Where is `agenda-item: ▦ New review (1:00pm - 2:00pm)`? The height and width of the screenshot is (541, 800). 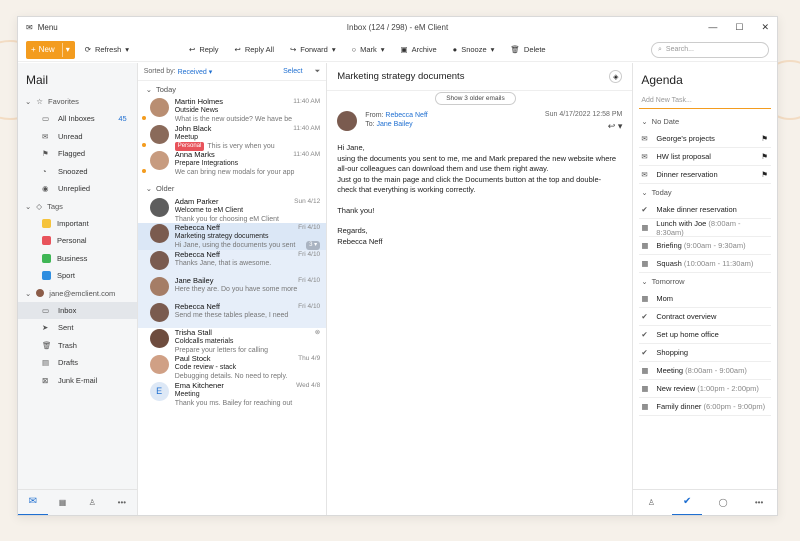 agenda-item: ▦ New review (1:00pm - 2:00pm) is located at coordinates (705, 389).